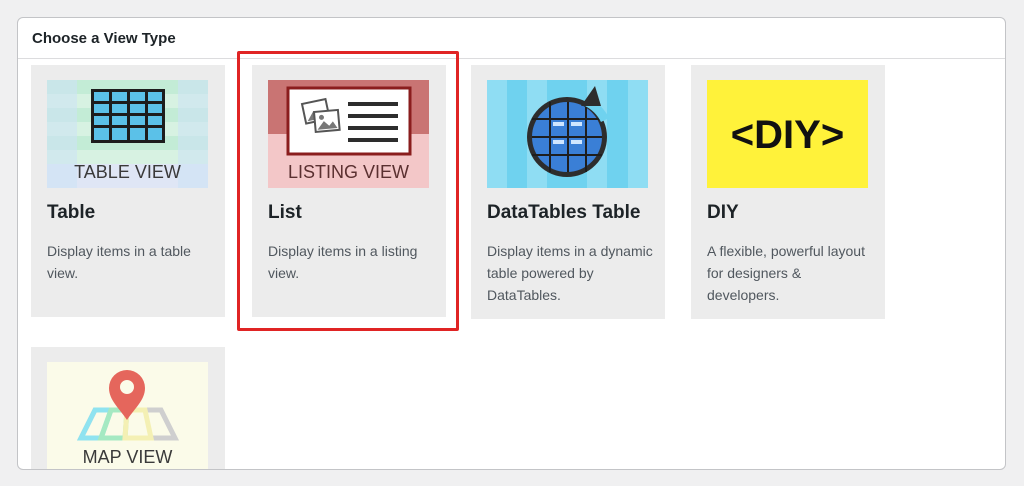  What do you see at coordinates (127, 172) in the screenshot?
I see `table-view-image-label: TABLE VIEW` at bounding box center [127, 172].